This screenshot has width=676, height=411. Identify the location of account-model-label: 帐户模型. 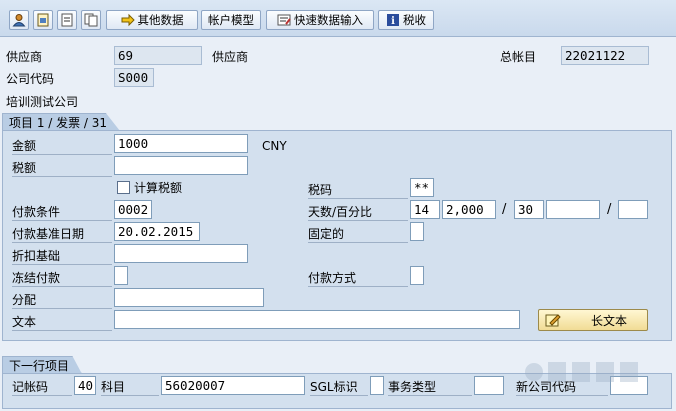
(231, 20).